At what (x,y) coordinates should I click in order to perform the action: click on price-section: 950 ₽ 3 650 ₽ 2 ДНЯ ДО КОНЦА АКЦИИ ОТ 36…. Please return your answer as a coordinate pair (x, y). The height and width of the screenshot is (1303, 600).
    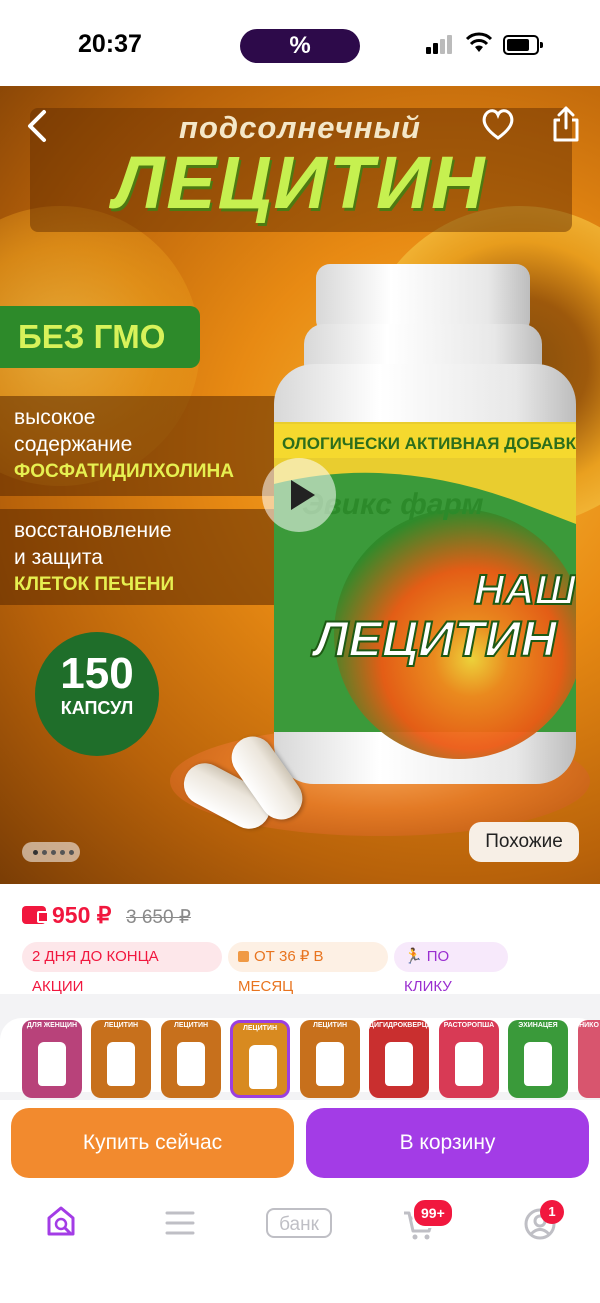
    Looking at the image, I should click on (300, 939).